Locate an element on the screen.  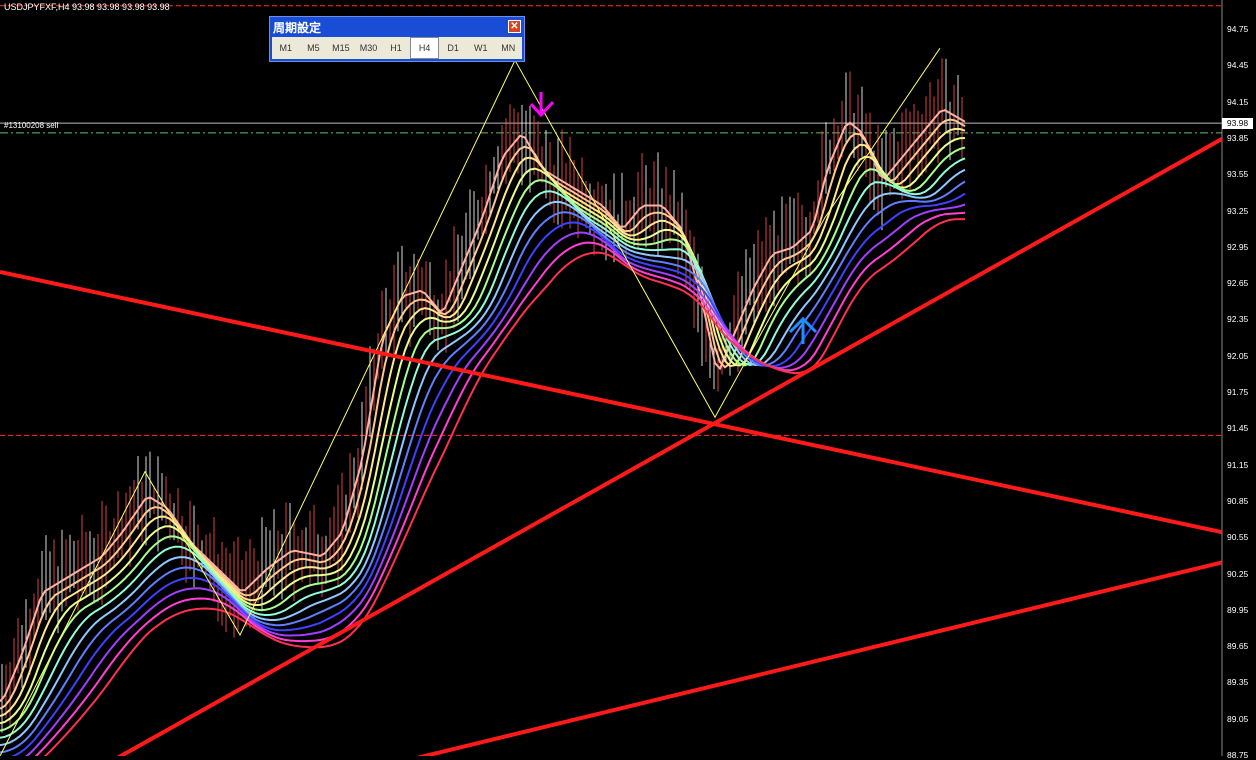
timeframe-button-h4: H4 is located at coordinates (424, 48).